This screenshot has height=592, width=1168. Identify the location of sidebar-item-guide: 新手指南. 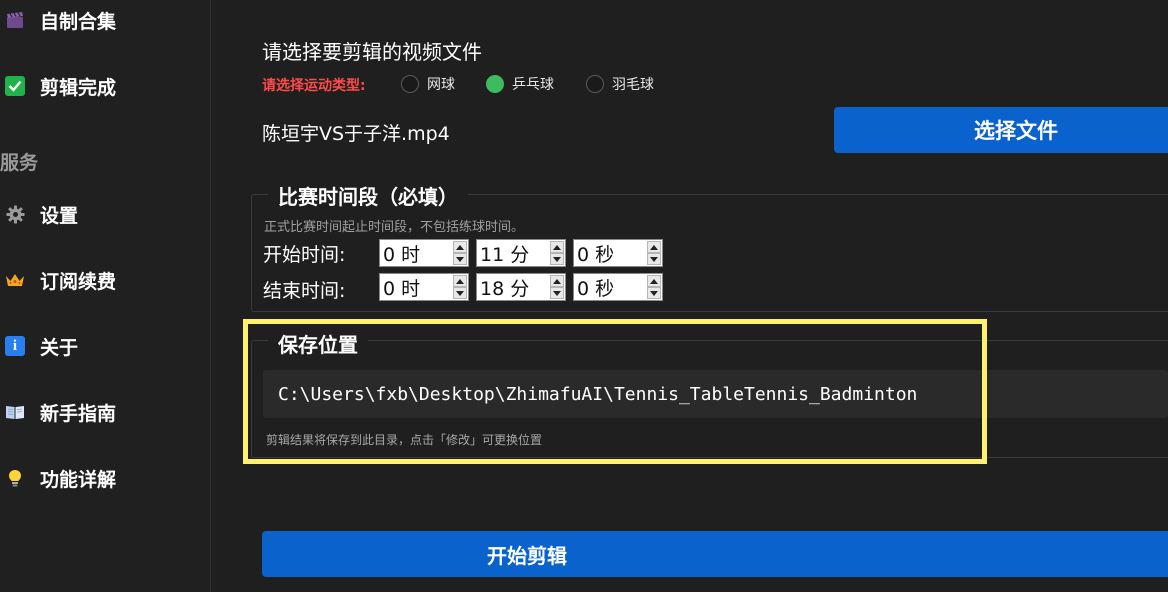
(105, 412).